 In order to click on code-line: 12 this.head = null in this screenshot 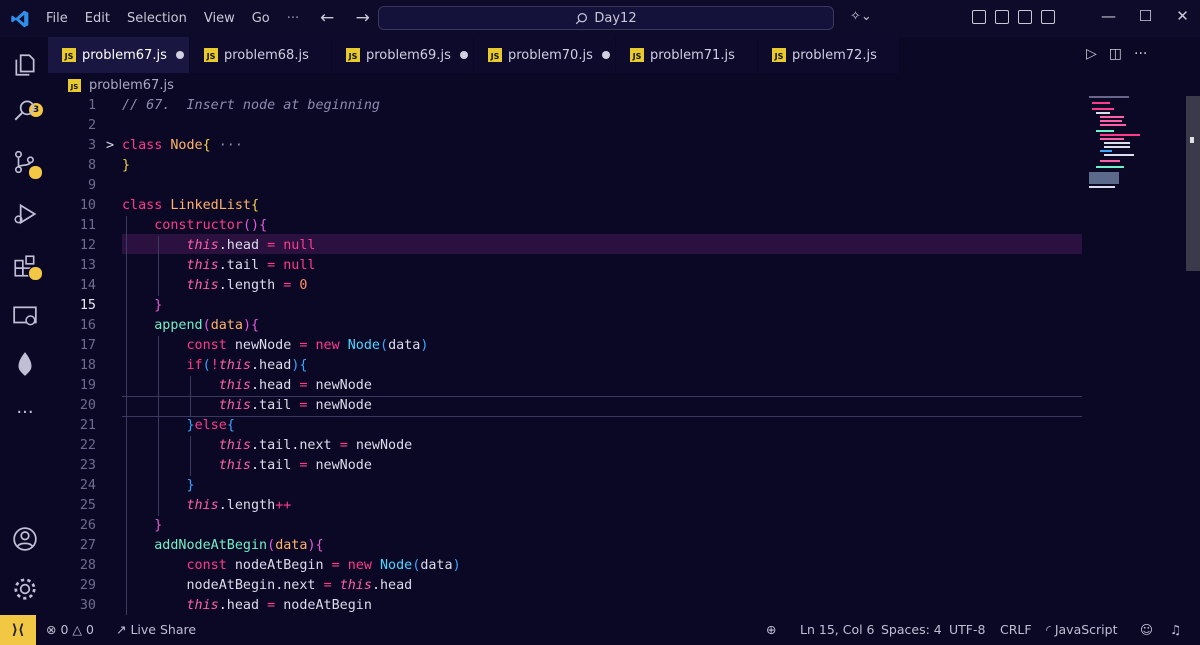, I will do `click(197, 245)`.